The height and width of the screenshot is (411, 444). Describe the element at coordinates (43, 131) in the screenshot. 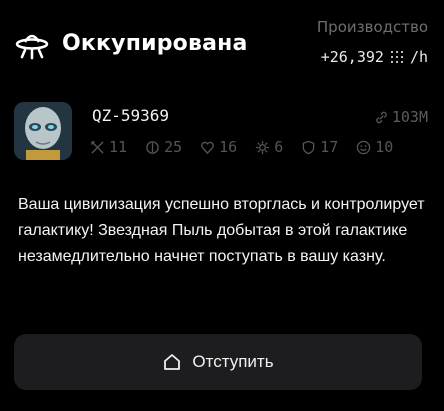

I see `alien-avatar` at that location.